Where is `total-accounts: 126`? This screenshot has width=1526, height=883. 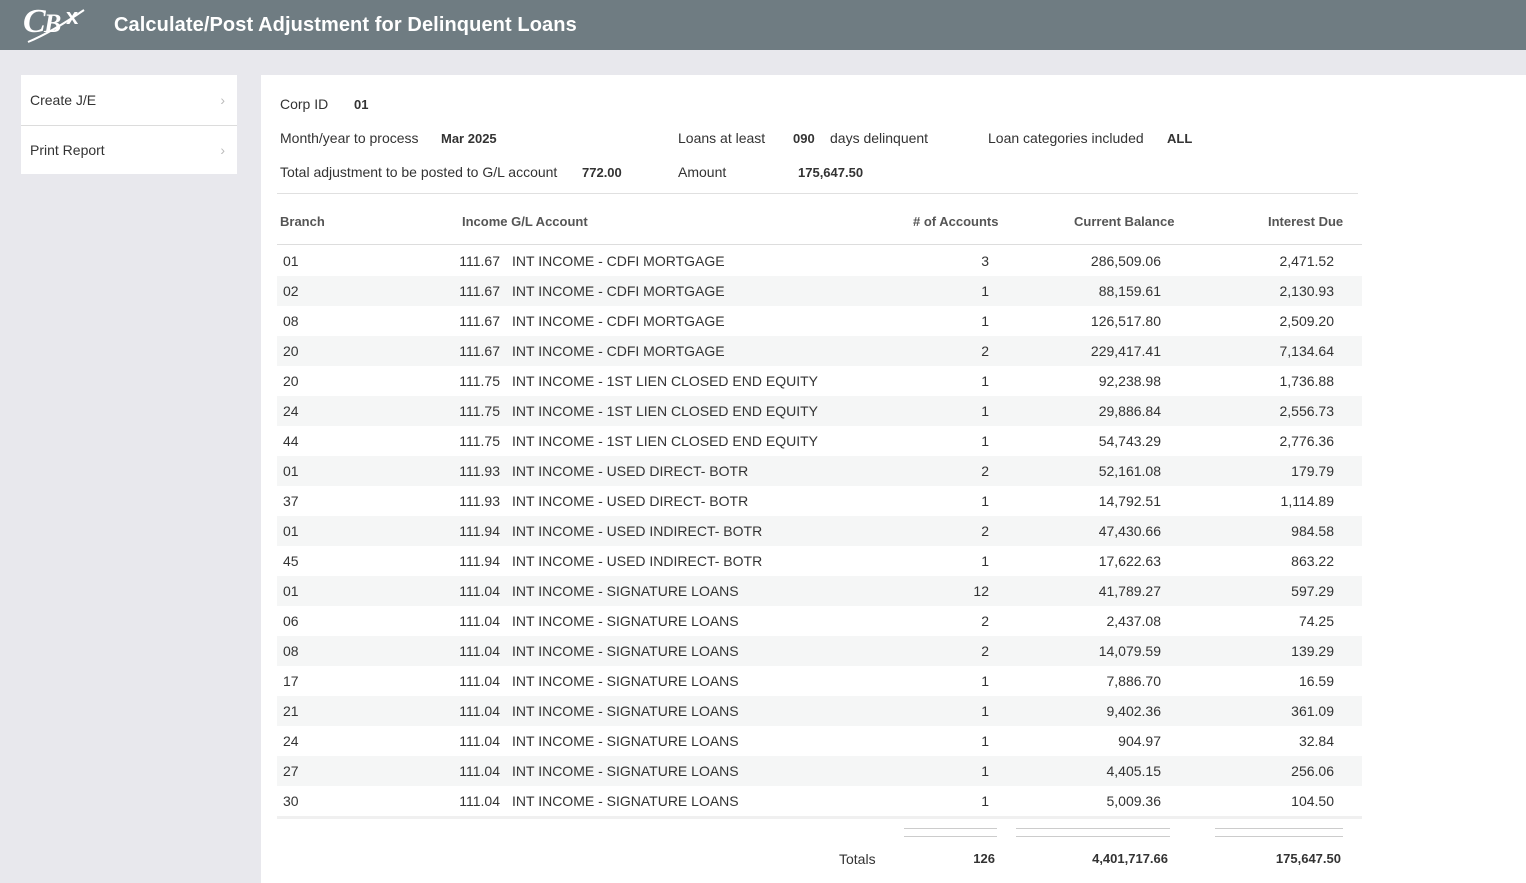 total-accounts: 126 is located at coordinates (984, 858).